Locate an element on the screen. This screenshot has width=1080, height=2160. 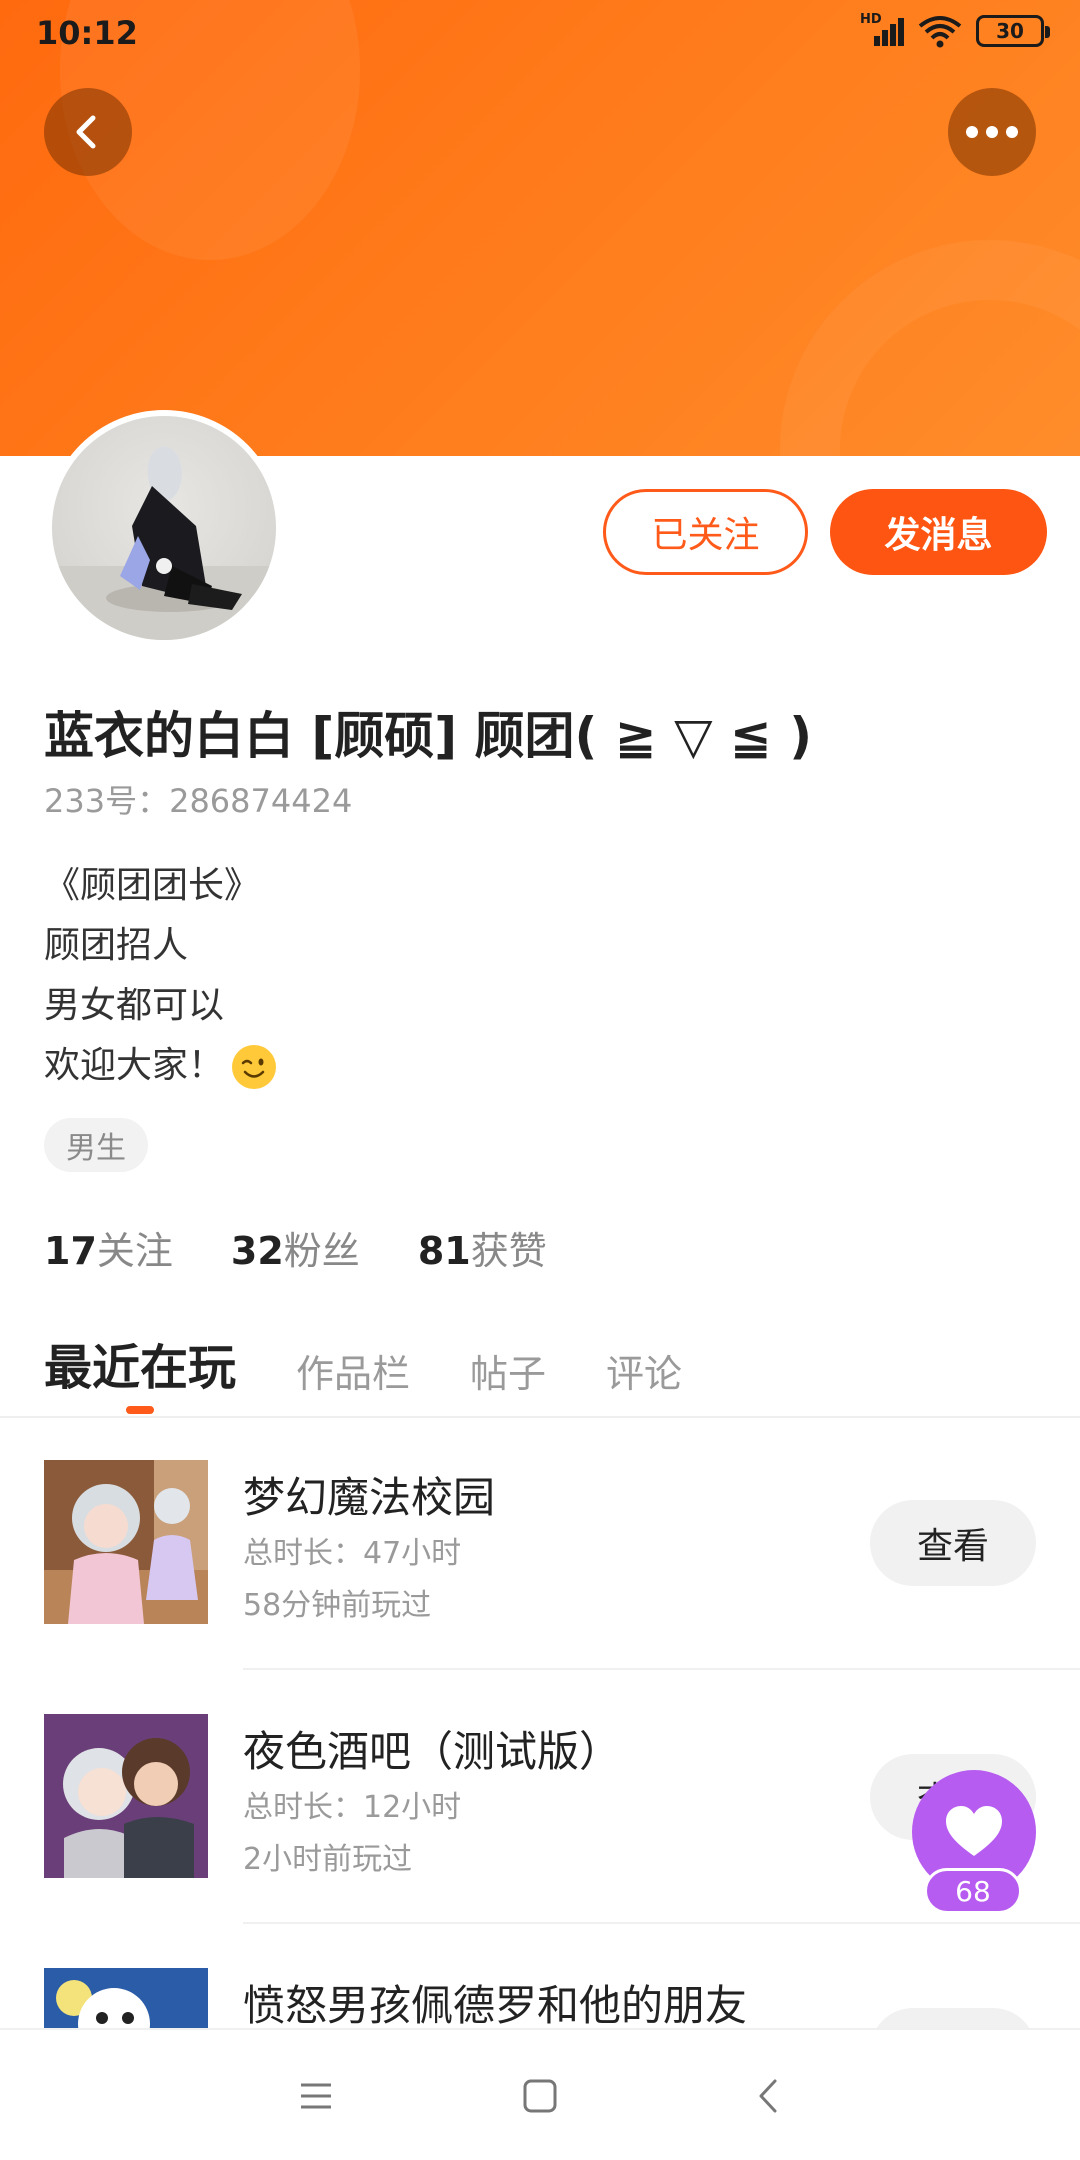
send-message-button: 发消息 is located at coordinates (938, 532).